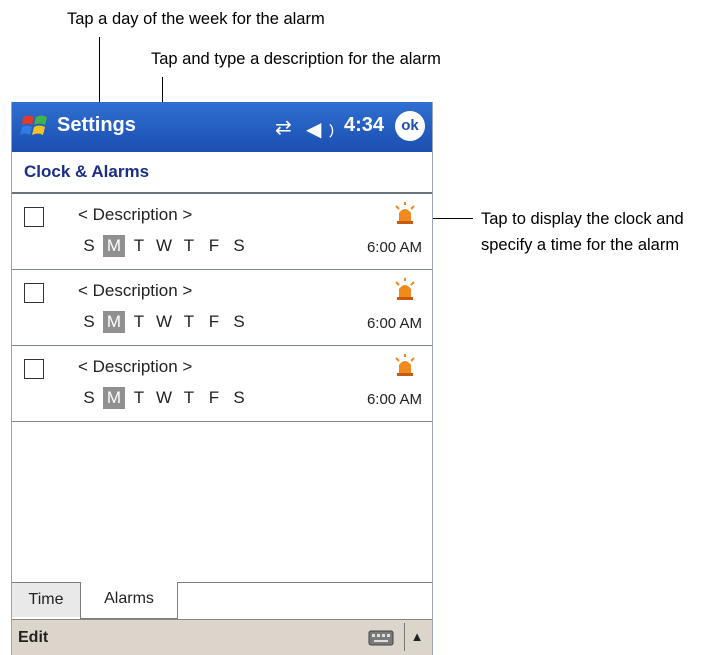  Describe the element at coordinates (283, 127) in the screenshot. I see `connectivity-icon: ⇄` at that location.